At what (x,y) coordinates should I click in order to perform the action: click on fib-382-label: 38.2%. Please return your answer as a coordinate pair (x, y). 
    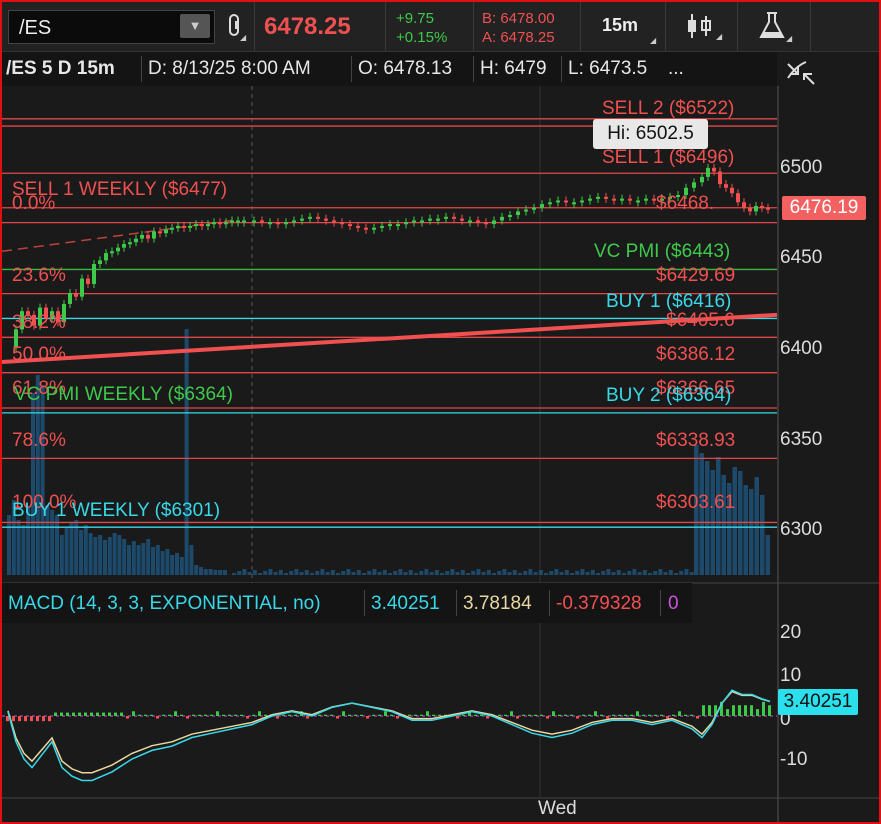
    Looking at the image, I should click on (39, 322).